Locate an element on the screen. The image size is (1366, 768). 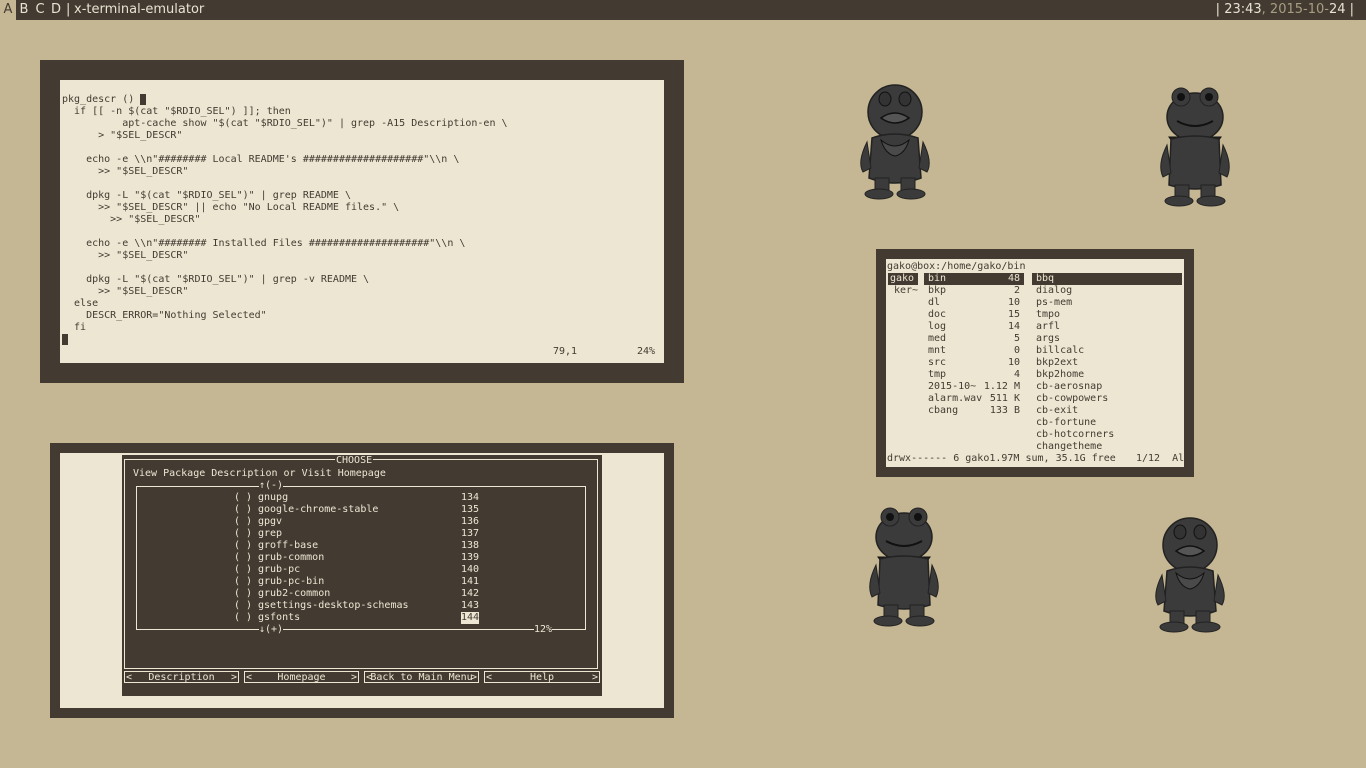
package-list-item: ( ) gpgv 136 is located at coordinates (359, 522).